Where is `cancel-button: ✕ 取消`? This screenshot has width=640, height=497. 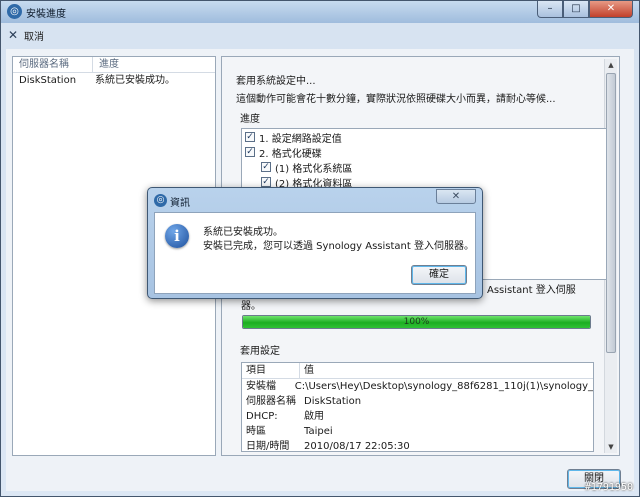
cancel-button: ✕ 取消 is located at coordinates (25, 35).